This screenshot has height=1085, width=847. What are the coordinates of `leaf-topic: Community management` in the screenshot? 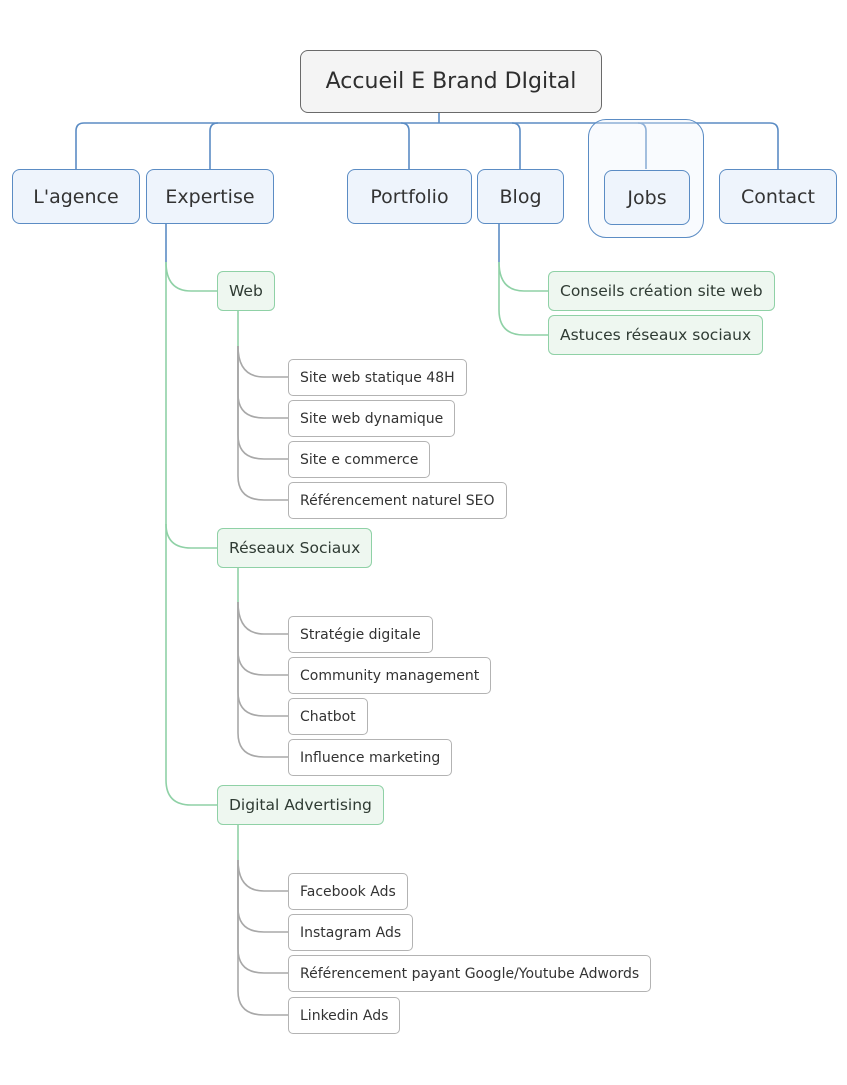 It's located at (390, 675).